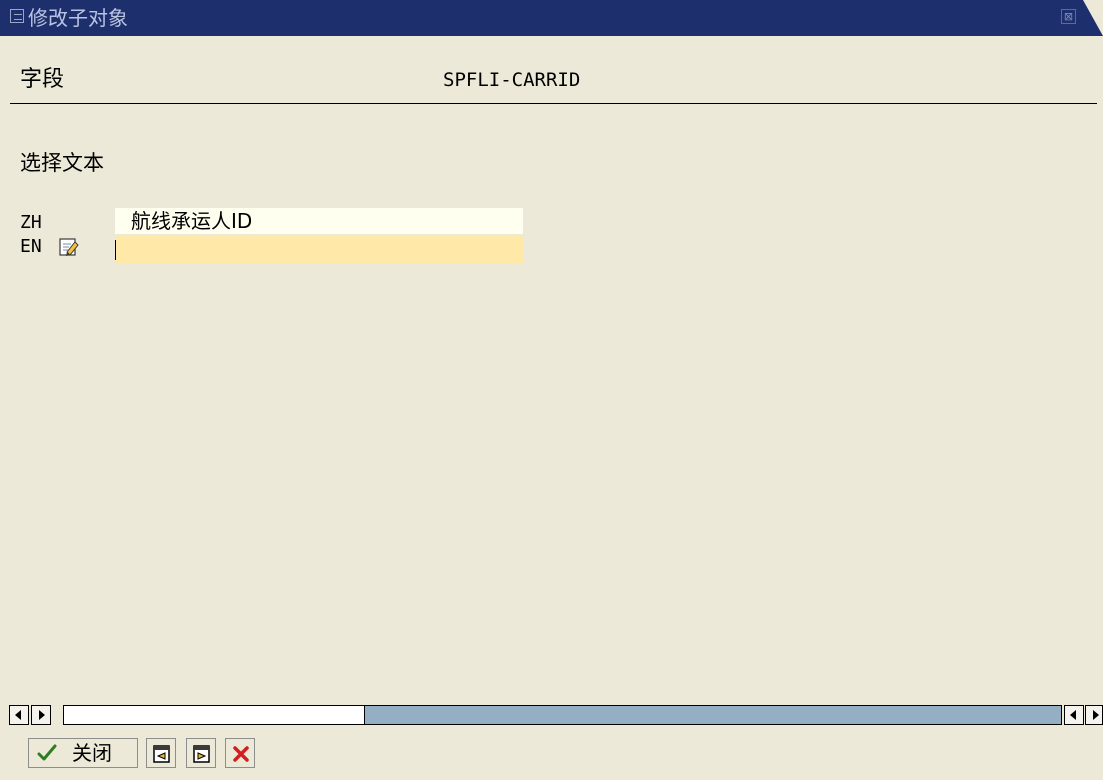  I want to click on scroll-left-button, so click(19, 715).